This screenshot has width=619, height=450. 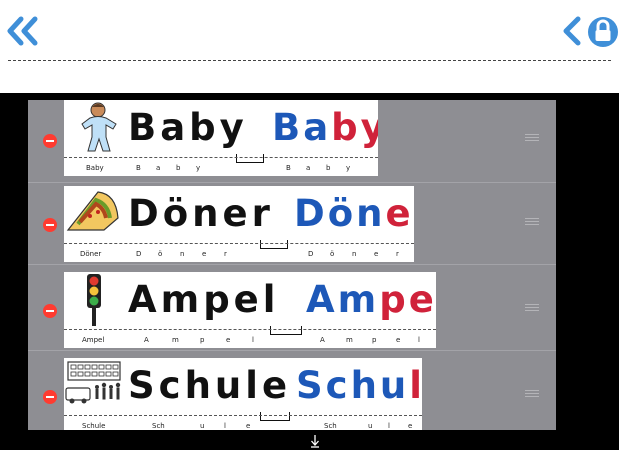 I want to click on small-label: Döner, so click(x=91, y=254).